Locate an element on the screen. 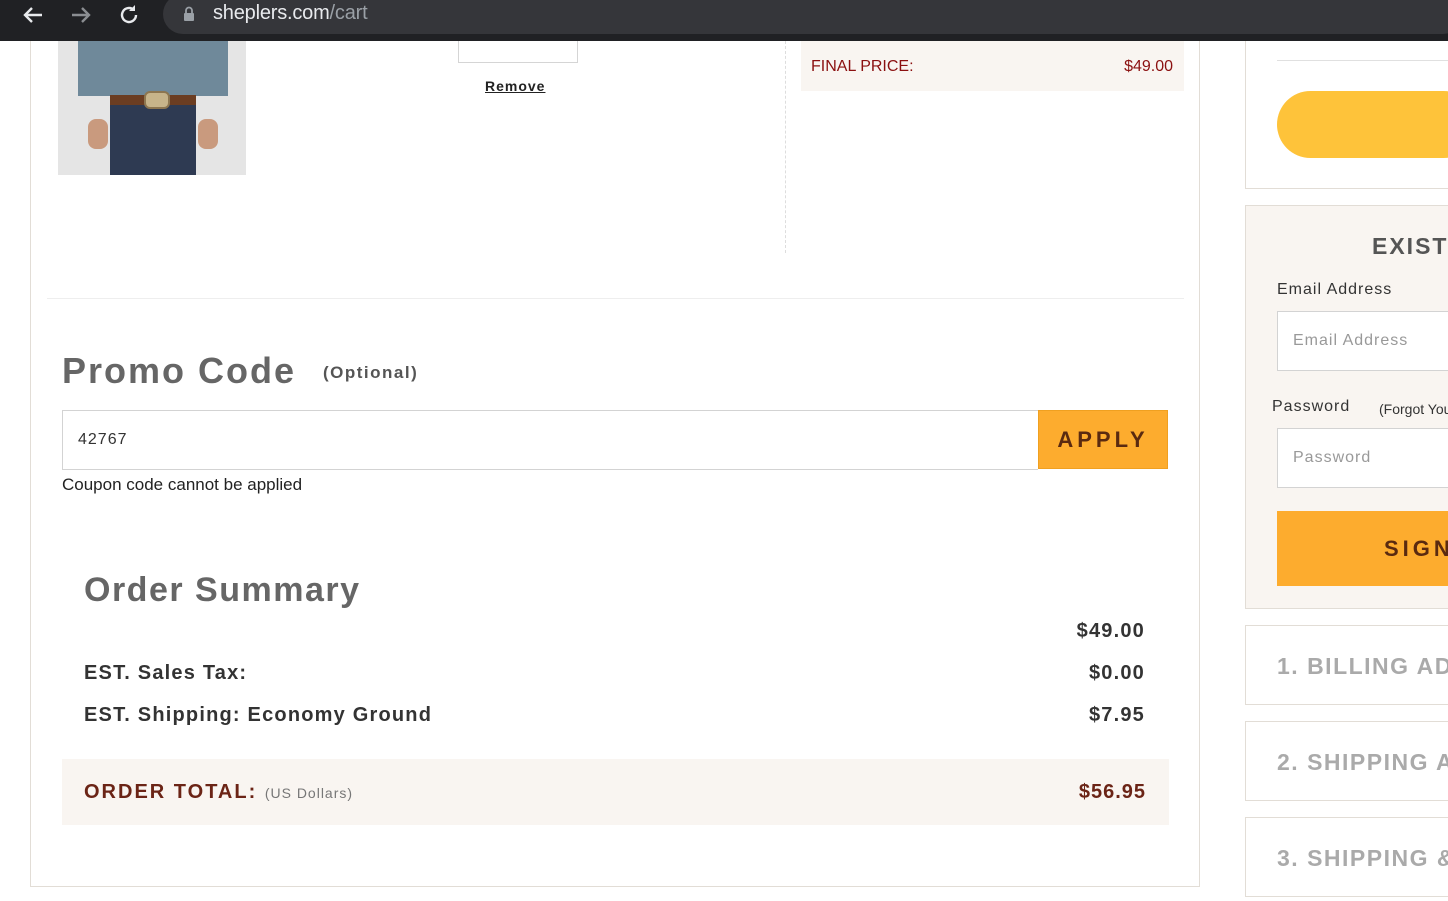 The image size is (1448, 901). section-divider is located at coordinates (615, 298).